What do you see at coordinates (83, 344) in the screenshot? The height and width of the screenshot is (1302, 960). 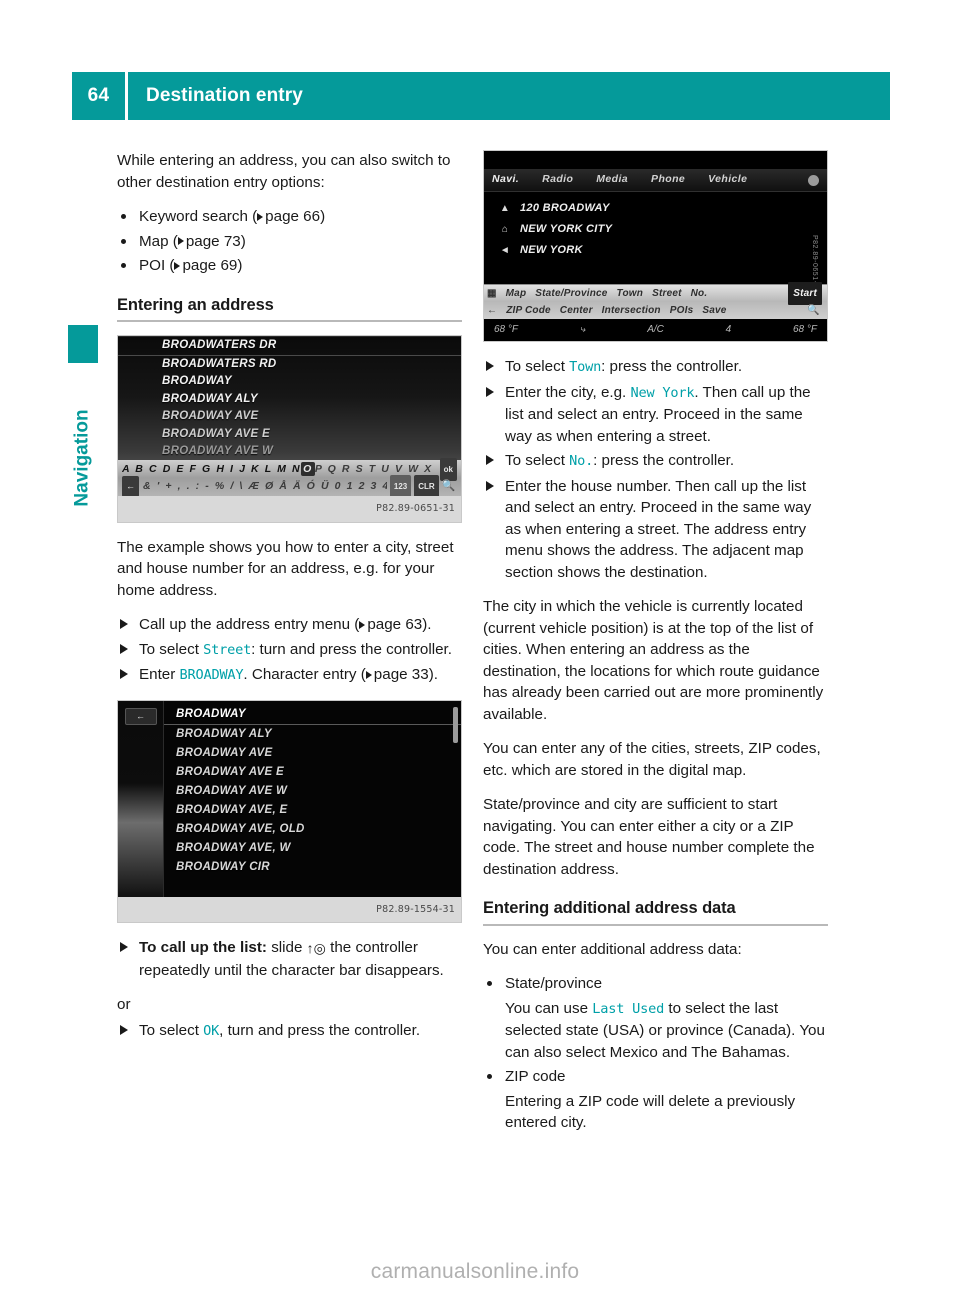 I see `section-tab-marker` at bounding box center [83, 344].